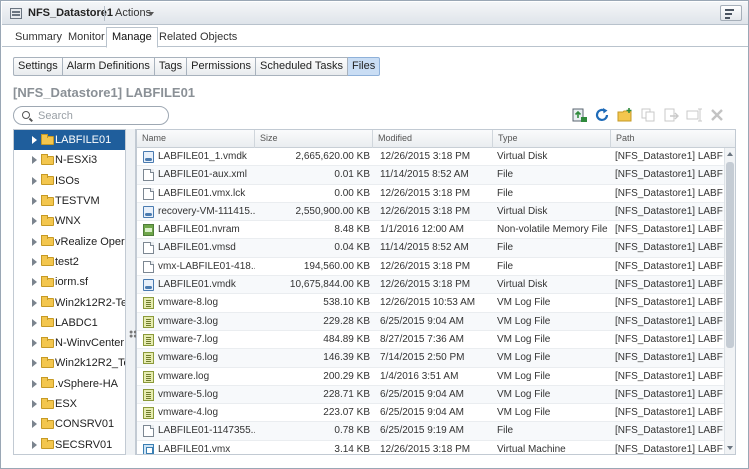 The image size is (749, 469). Describe the element at coordinates (38, 38) in the screenshot. I see `tab-summary: Summary` at that location.